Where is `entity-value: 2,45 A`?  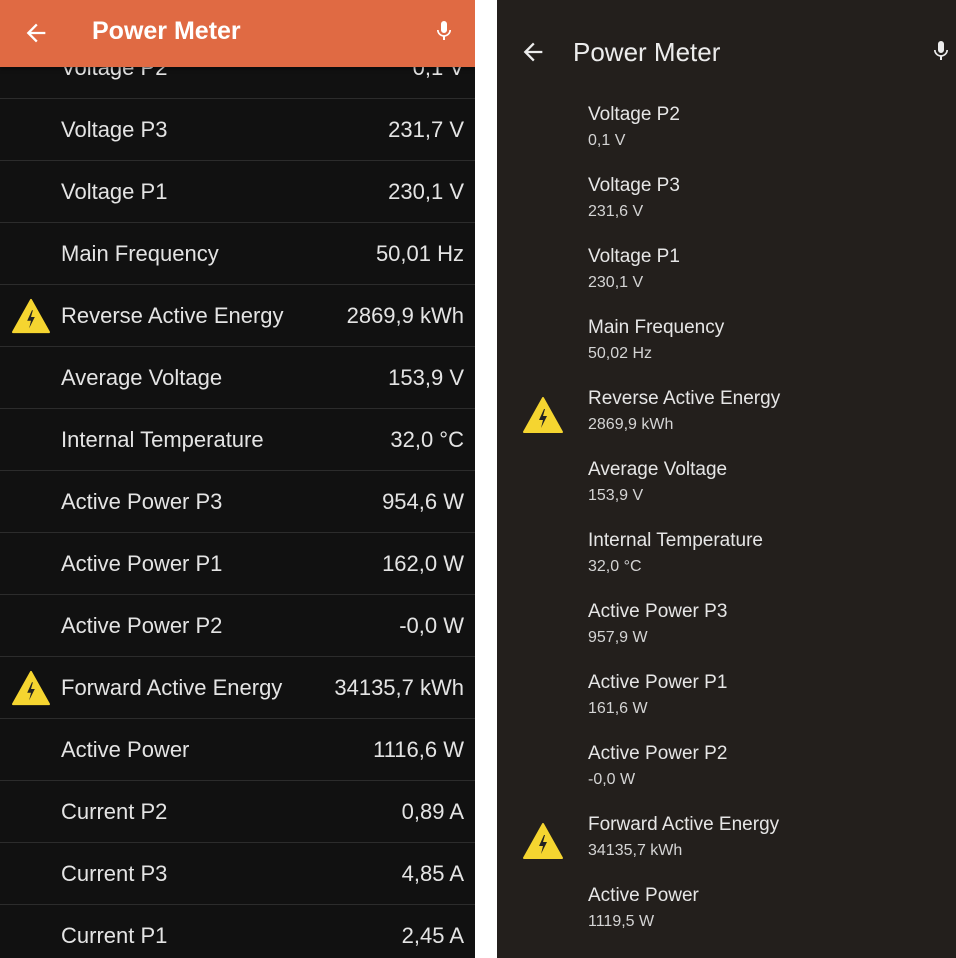 entity-value: 2,45 A is located at coordinates (432, 935).